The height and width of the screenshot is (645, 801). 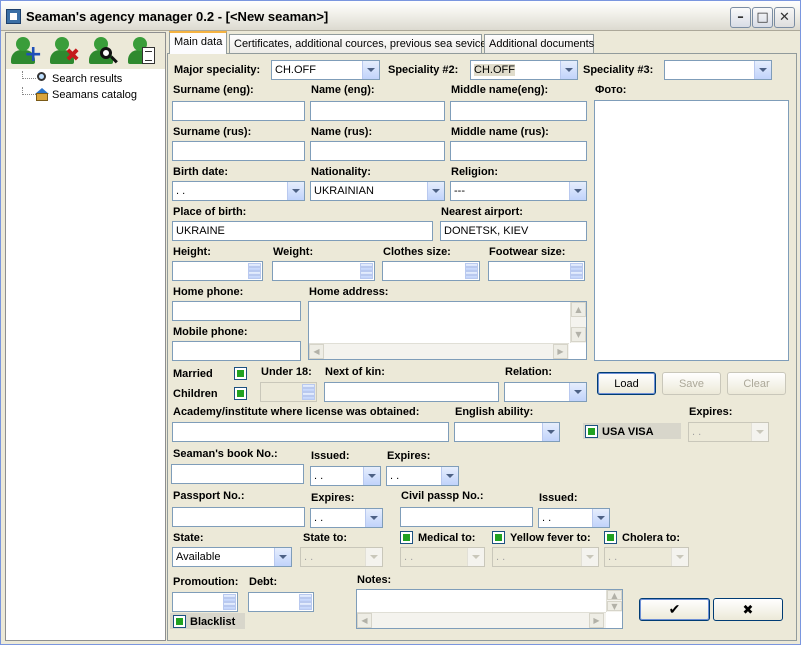 I want to click on next-of-kin-field, so click(x=411, y=392).